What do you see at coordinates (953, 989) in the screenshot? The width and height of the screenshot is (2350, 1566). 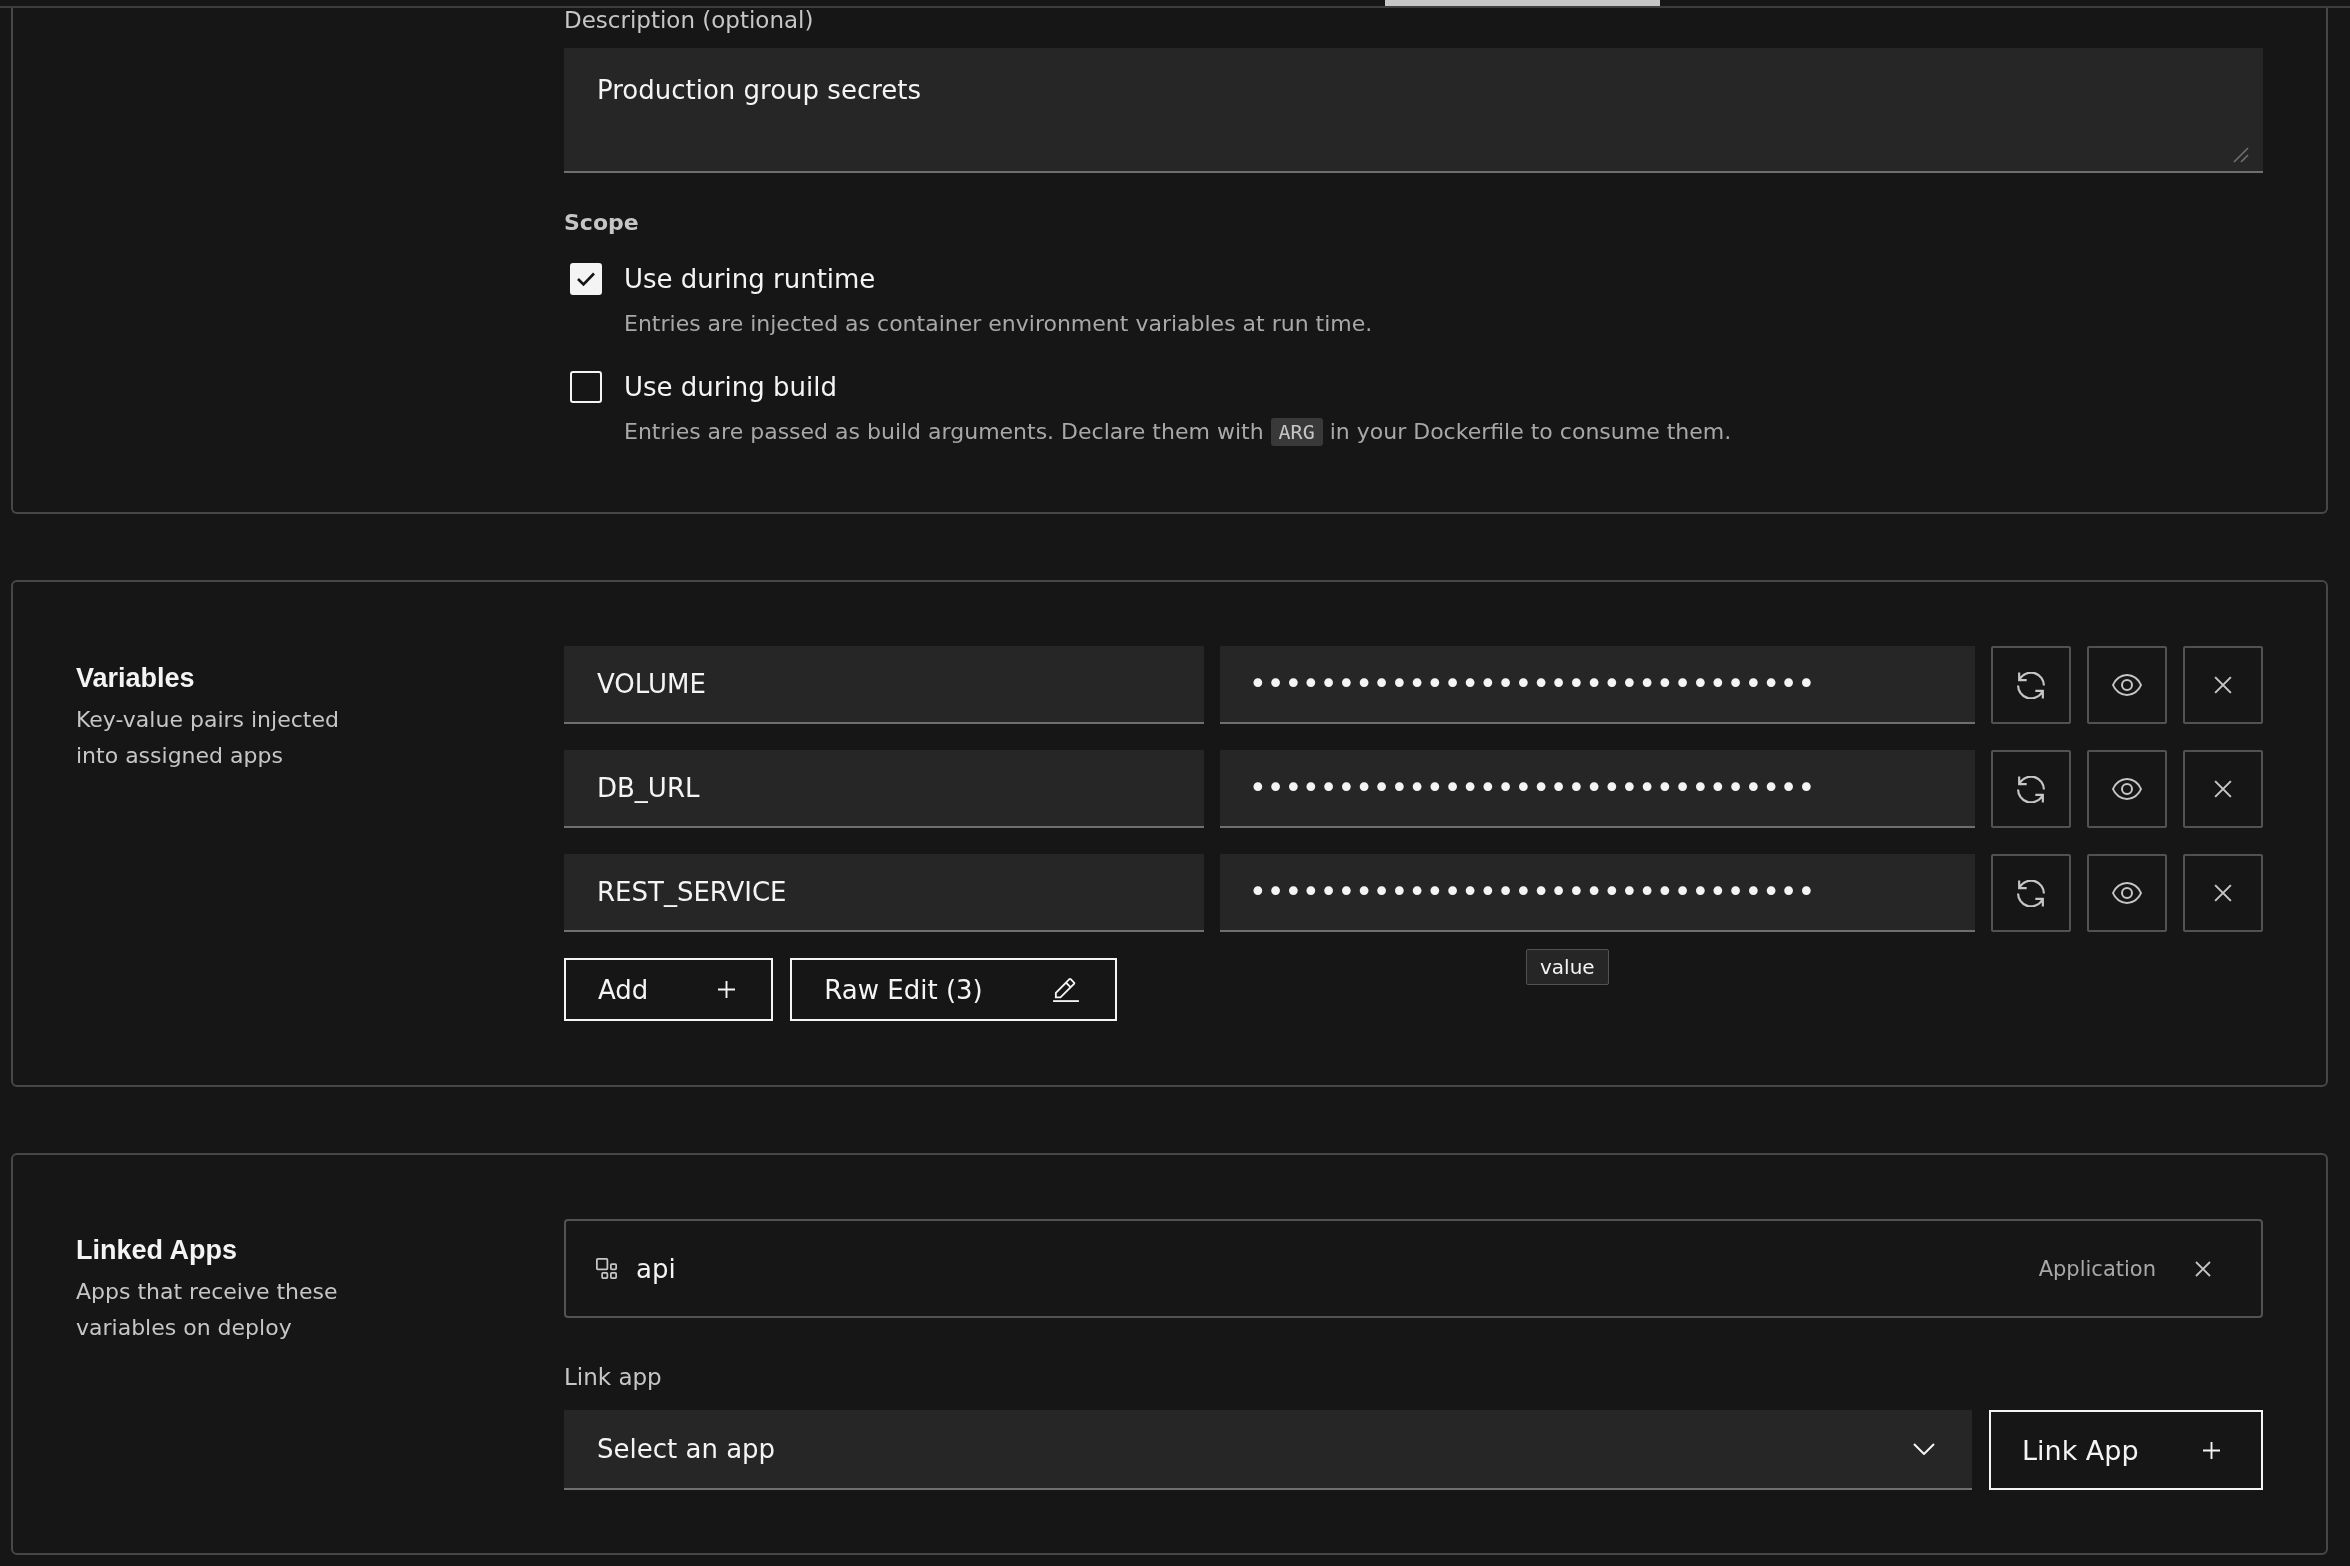 I see `raw-edit-button: Raw Edit (3)` at bounding box center [953, 989].